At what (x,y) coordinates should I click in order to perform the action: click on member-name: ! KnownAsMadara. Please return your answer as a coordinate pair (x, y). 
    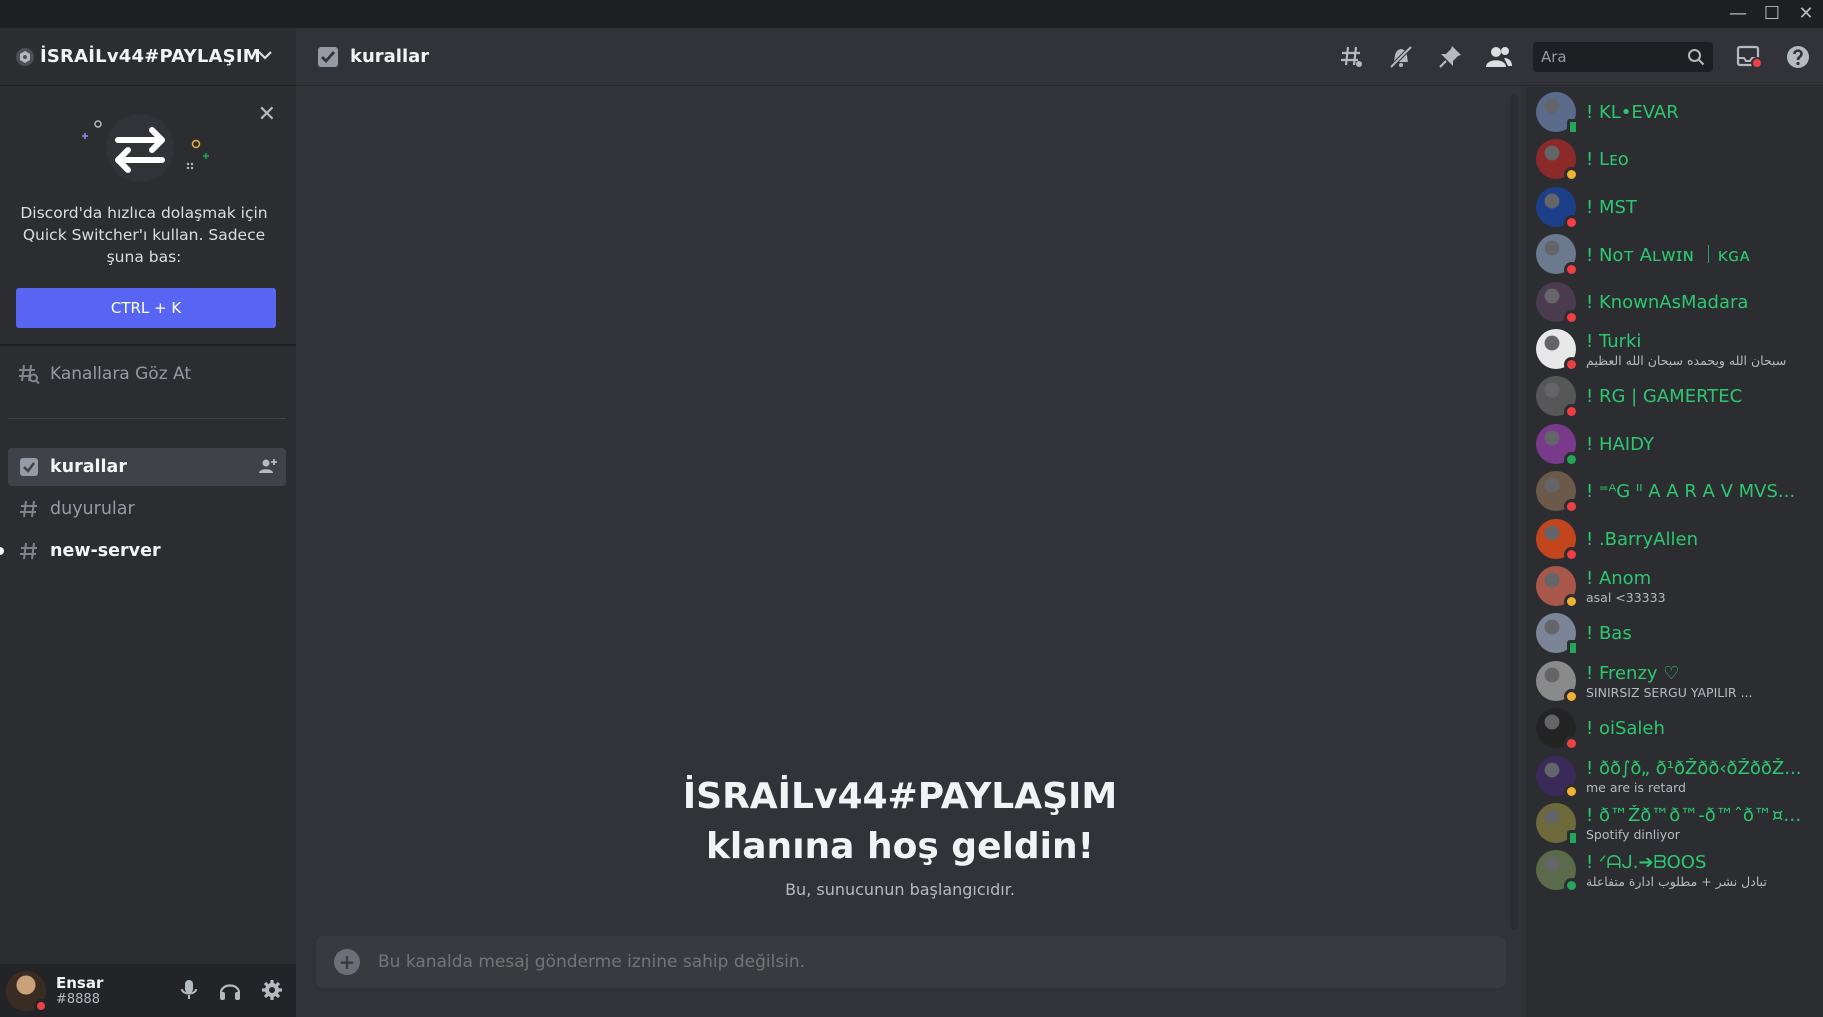
    Looking at the image, I should click on (1667, 302).